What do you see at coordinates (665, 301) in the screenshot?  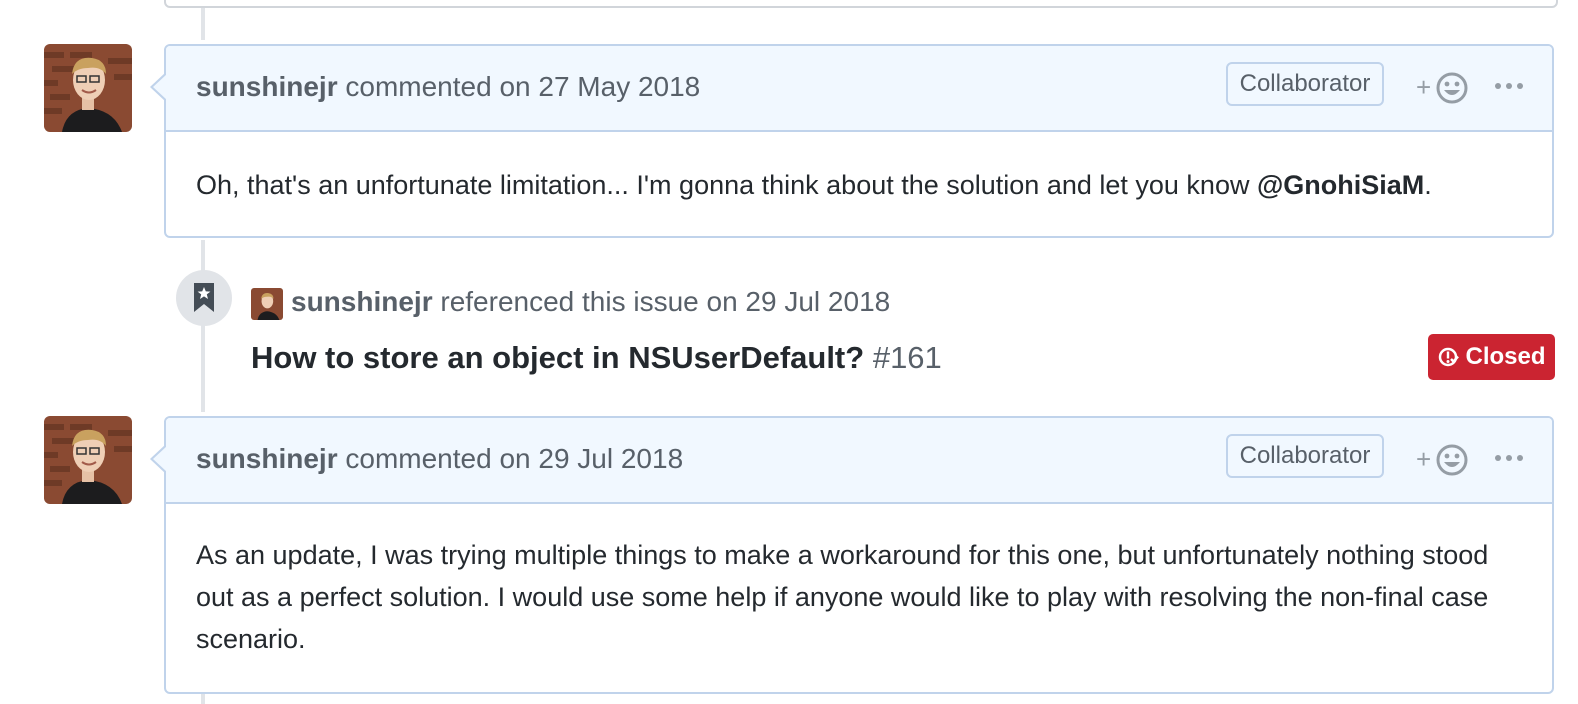 I see `reference-action: referenced this issue on 29 Jul 2018` at bounding box center [665, 301].